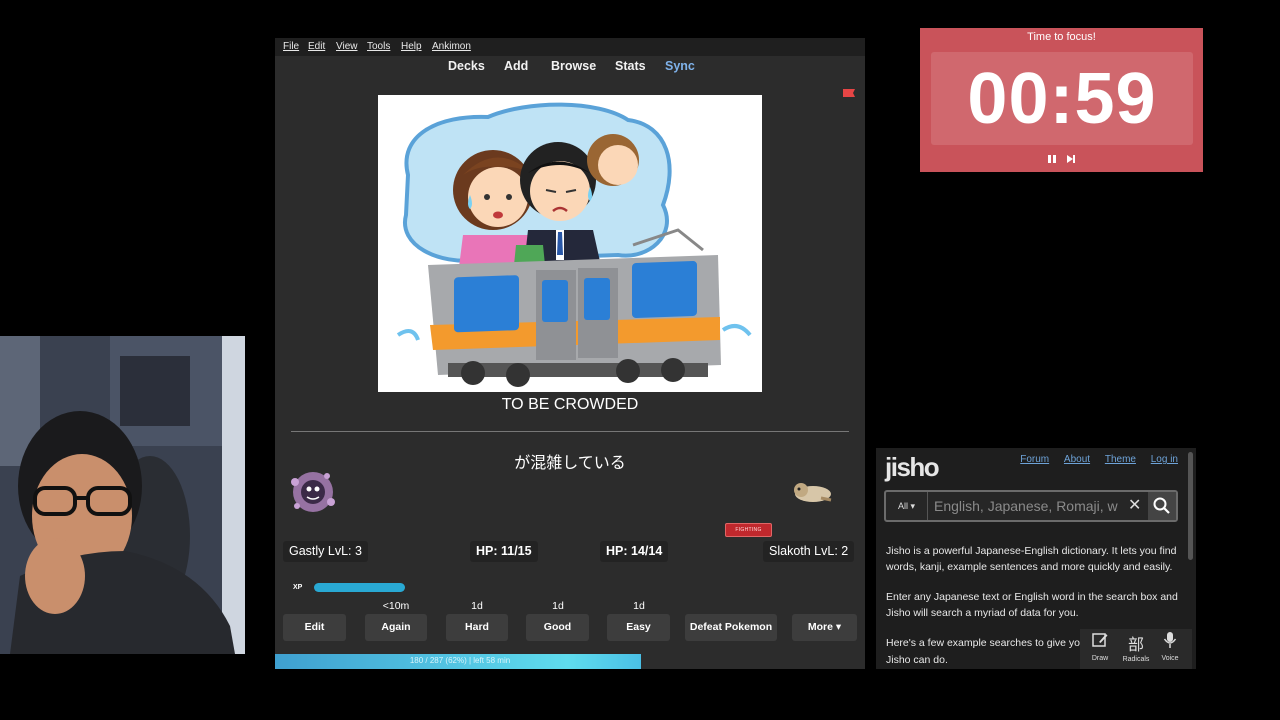 Image resolution: width=1280 pixels, height=720 pixels. What do you see at coordinates (558, 606) in the screenshot?
I see `interval-good: 1d` at bounding box center [558, 606].